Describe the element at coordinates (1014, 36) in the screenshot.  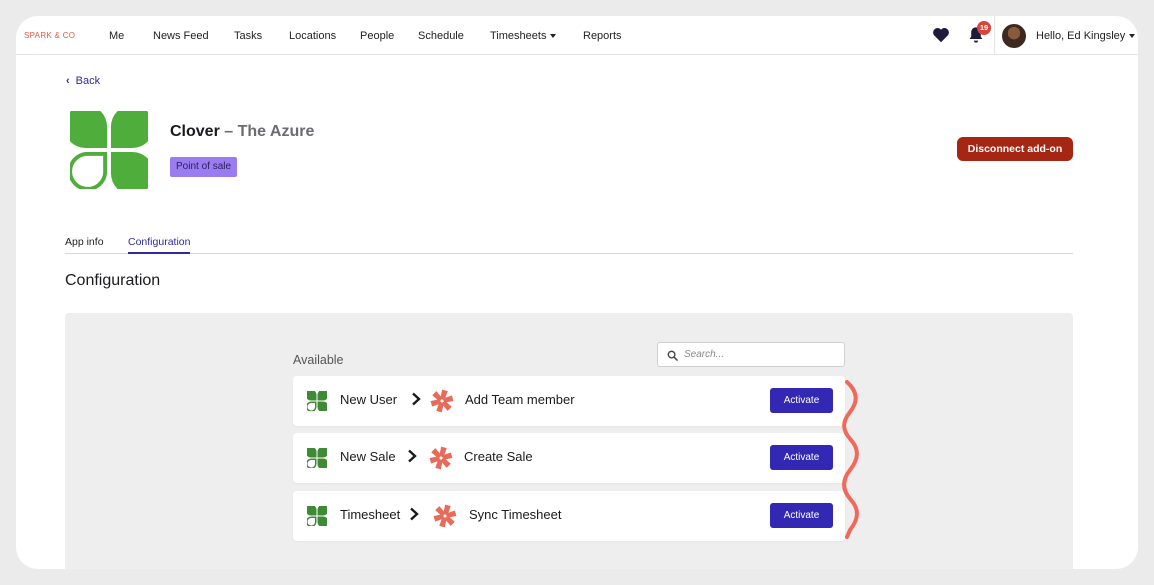
I see `avatar` at that location.